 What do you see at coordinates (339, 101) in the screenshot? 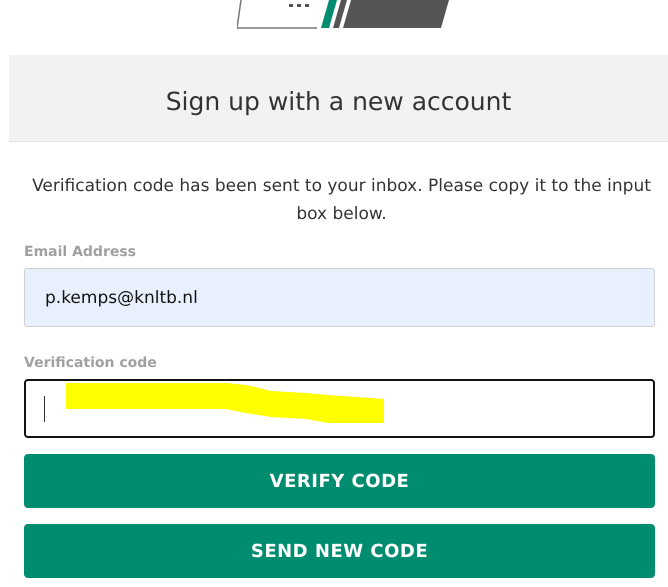
I see `page-title: Sign up with a new account` at bounding box center [339, 101].